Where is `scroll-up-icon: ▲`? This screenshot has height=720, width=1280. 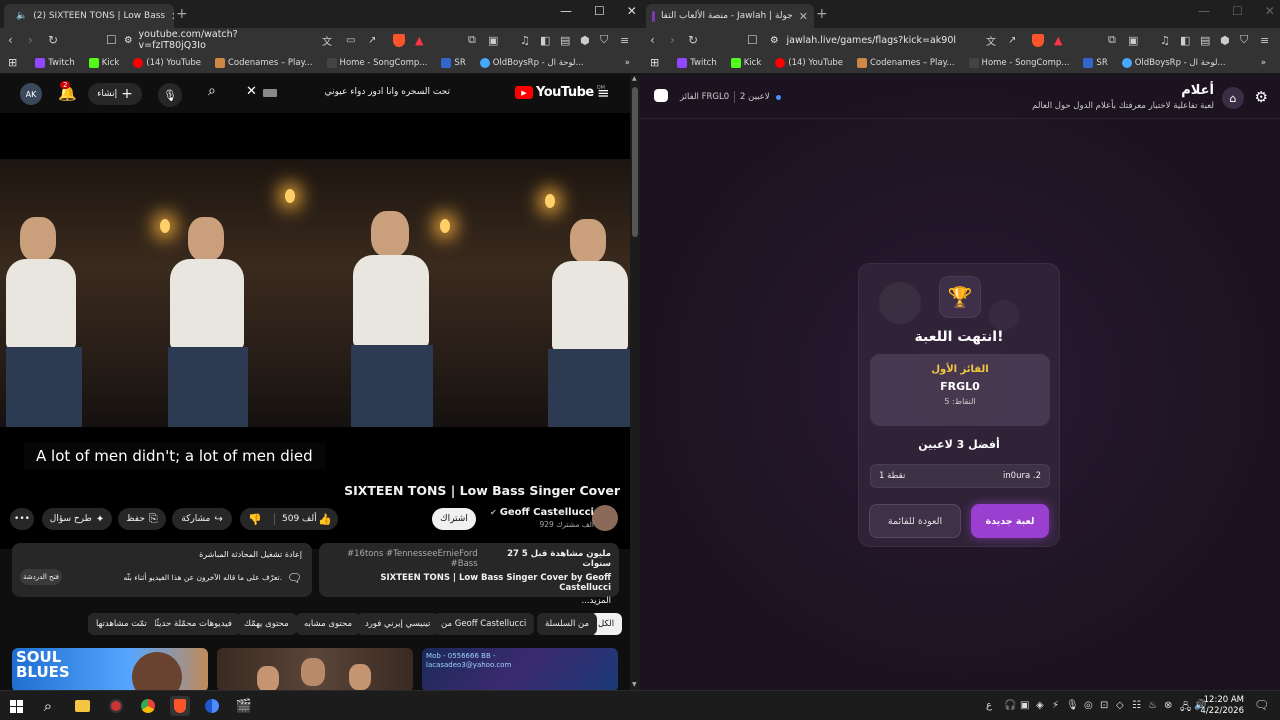 scroll-up-icon: ▲ is located at coordinates (634, 78).